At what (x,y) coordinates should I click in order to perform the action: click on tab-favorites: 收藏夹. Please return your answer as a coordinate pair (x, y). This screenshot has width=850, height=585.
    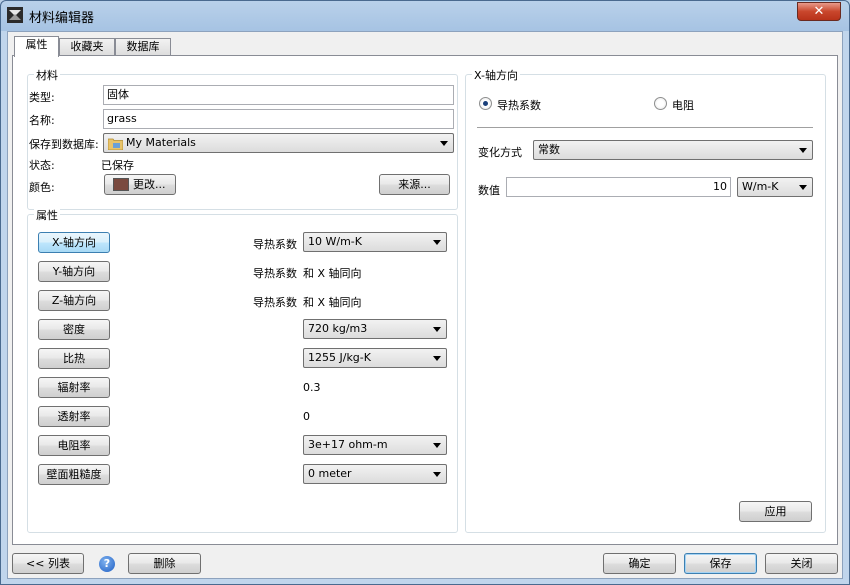
    Looking at the image, I should click on (87, 47).